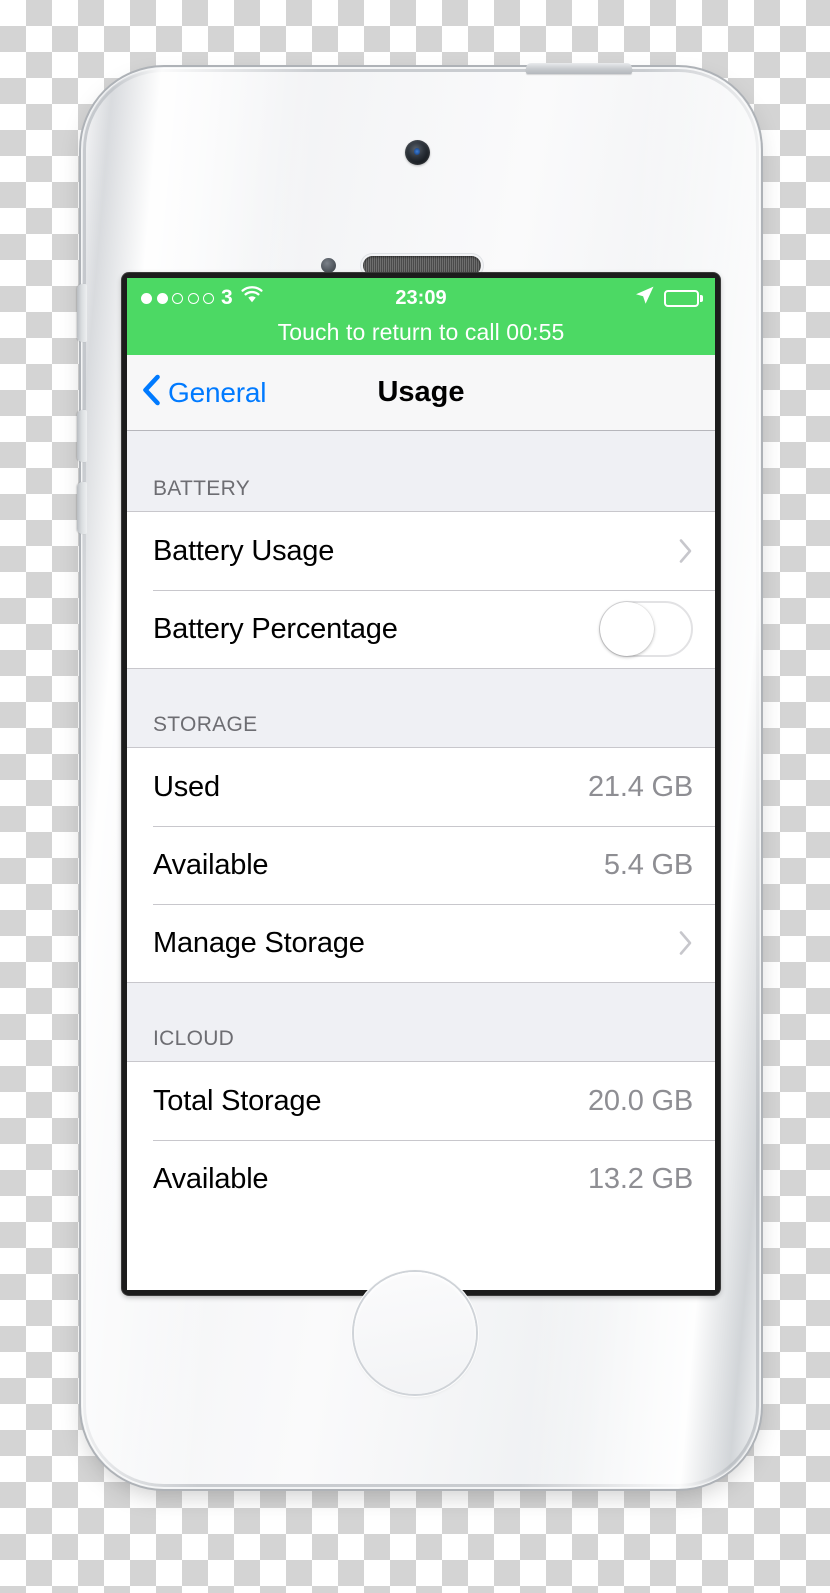 This screenshot has width=830, height=1593. I want to click on battery-shell, so click(681, 298).